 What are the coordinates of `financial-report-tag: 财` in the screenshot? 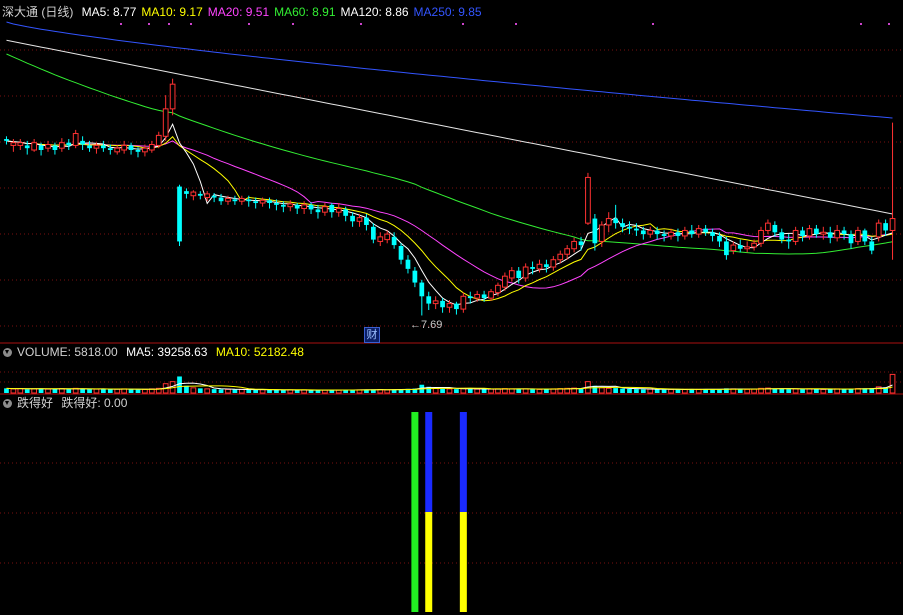 It's located at (372, 335).